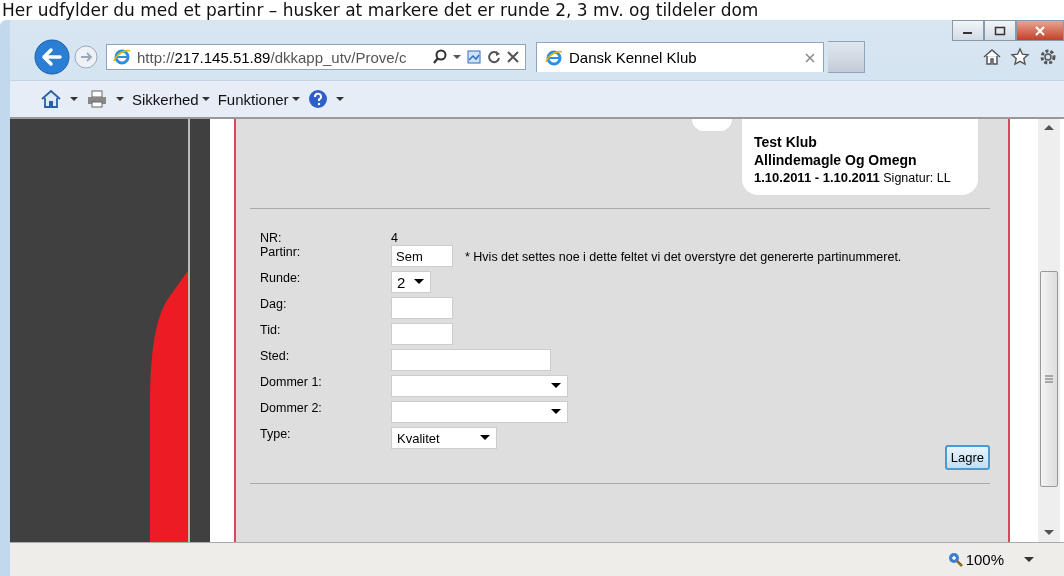 This screenshot has width=1064, height=576. Describe the element at coordinates (171, 99) in the screenshot. I see `toolbar-menu: Sikkerhed` at that location.